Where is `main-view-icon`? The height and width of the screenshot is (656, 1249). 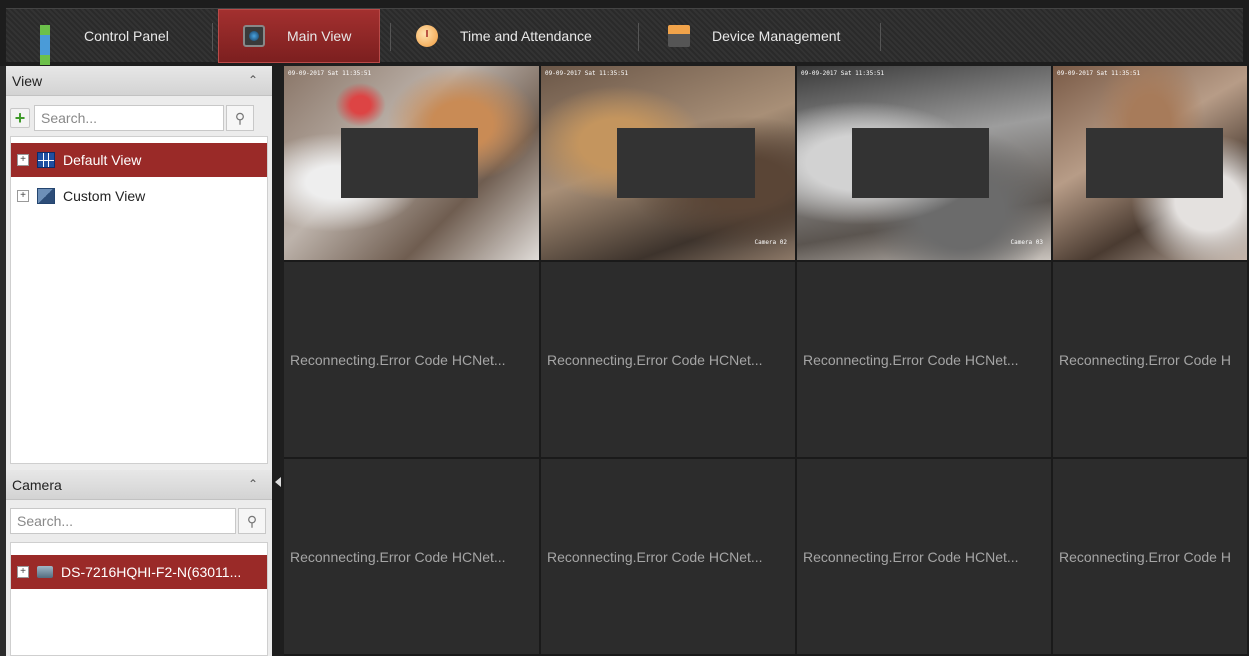 main-view-icon is located at coordinates (254, 36).